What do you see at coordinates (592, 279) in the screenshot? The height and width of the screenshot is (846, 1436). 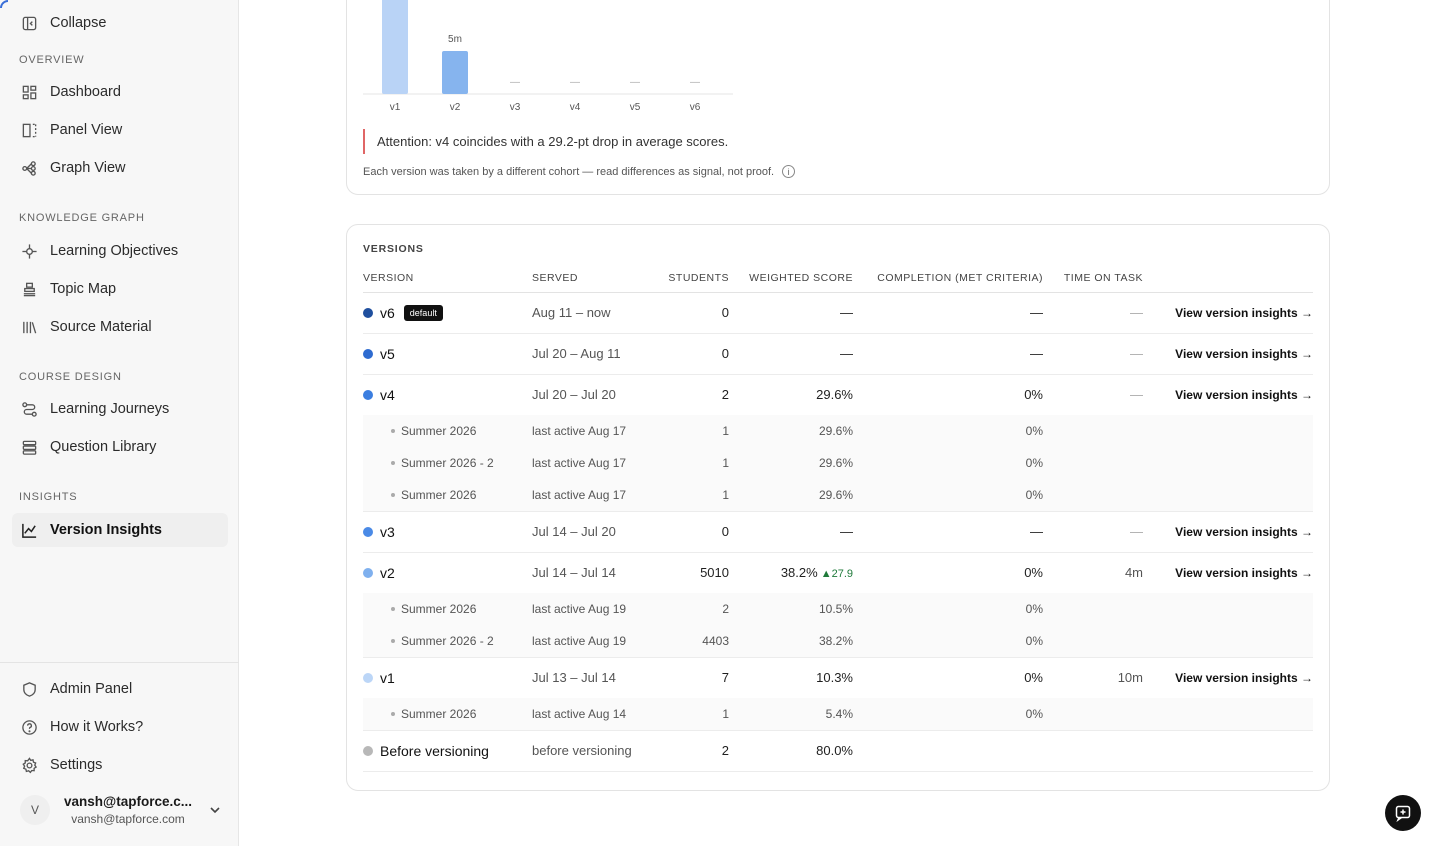 I see `col-served: SERVED` at bounding box center [592, 279].